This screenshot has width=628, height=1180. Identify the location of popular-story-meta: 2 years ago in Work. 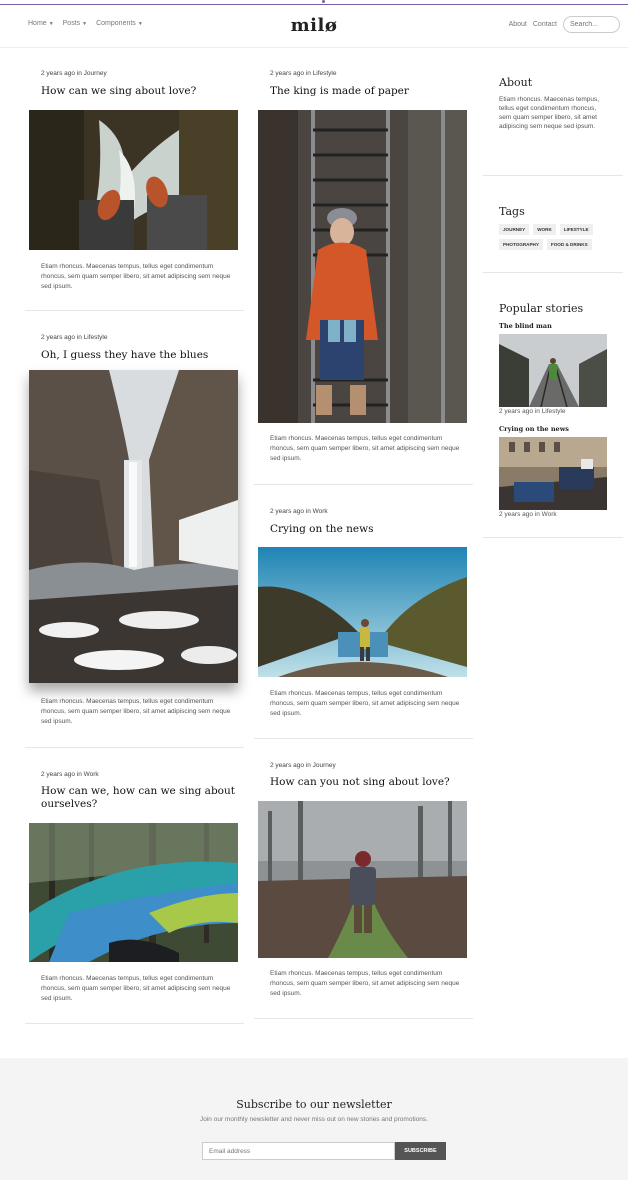
(528, 514).